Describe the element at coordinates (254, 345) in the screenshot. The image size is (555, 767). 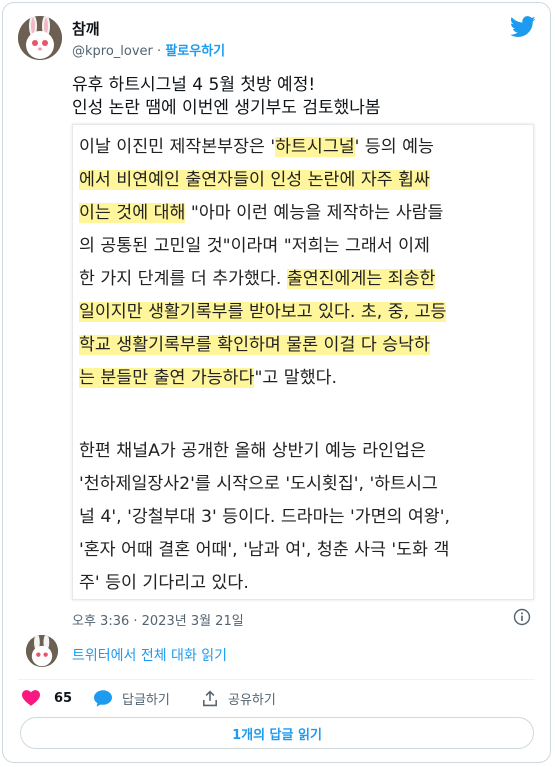
I see `highlighted-text: 학교 생활기록부를 확인하며 물론 이걸 다 승낙하` at that location.